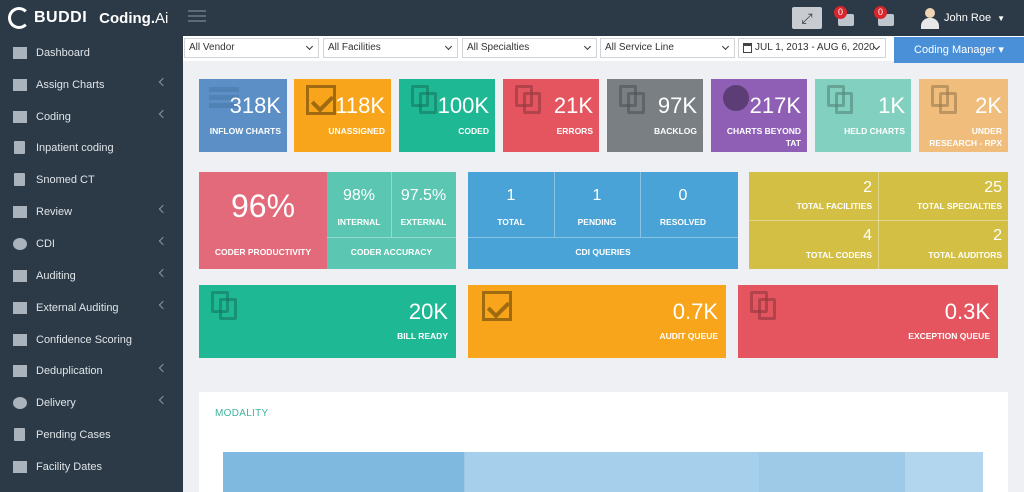 The image size is (1024, 492). What do you see at coordinates (812, 48) in the screenshot?
I see `date-range-picker: JUL 1, 2013 - AUG 6, 2020` at bounding box center [812, 48].